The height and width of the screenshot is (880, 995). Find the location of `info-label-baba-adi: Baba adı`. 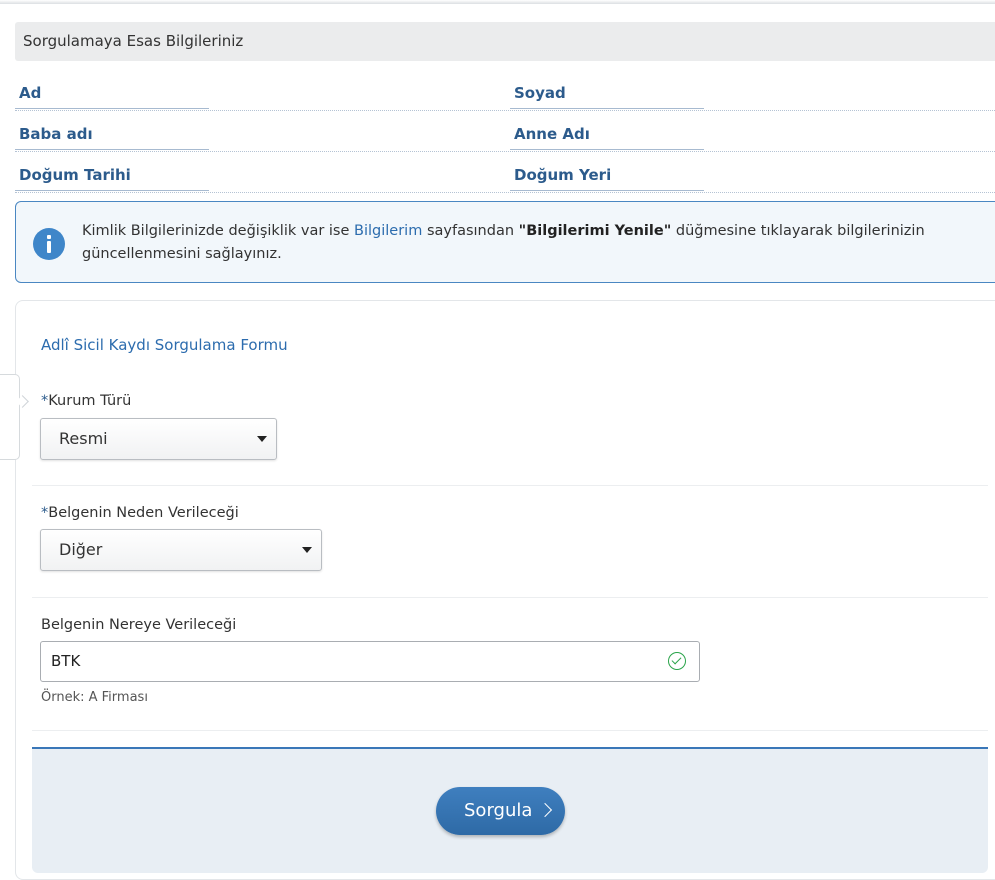

info-label-baba-adi: Baba adı is located at coordinates (112, 137).